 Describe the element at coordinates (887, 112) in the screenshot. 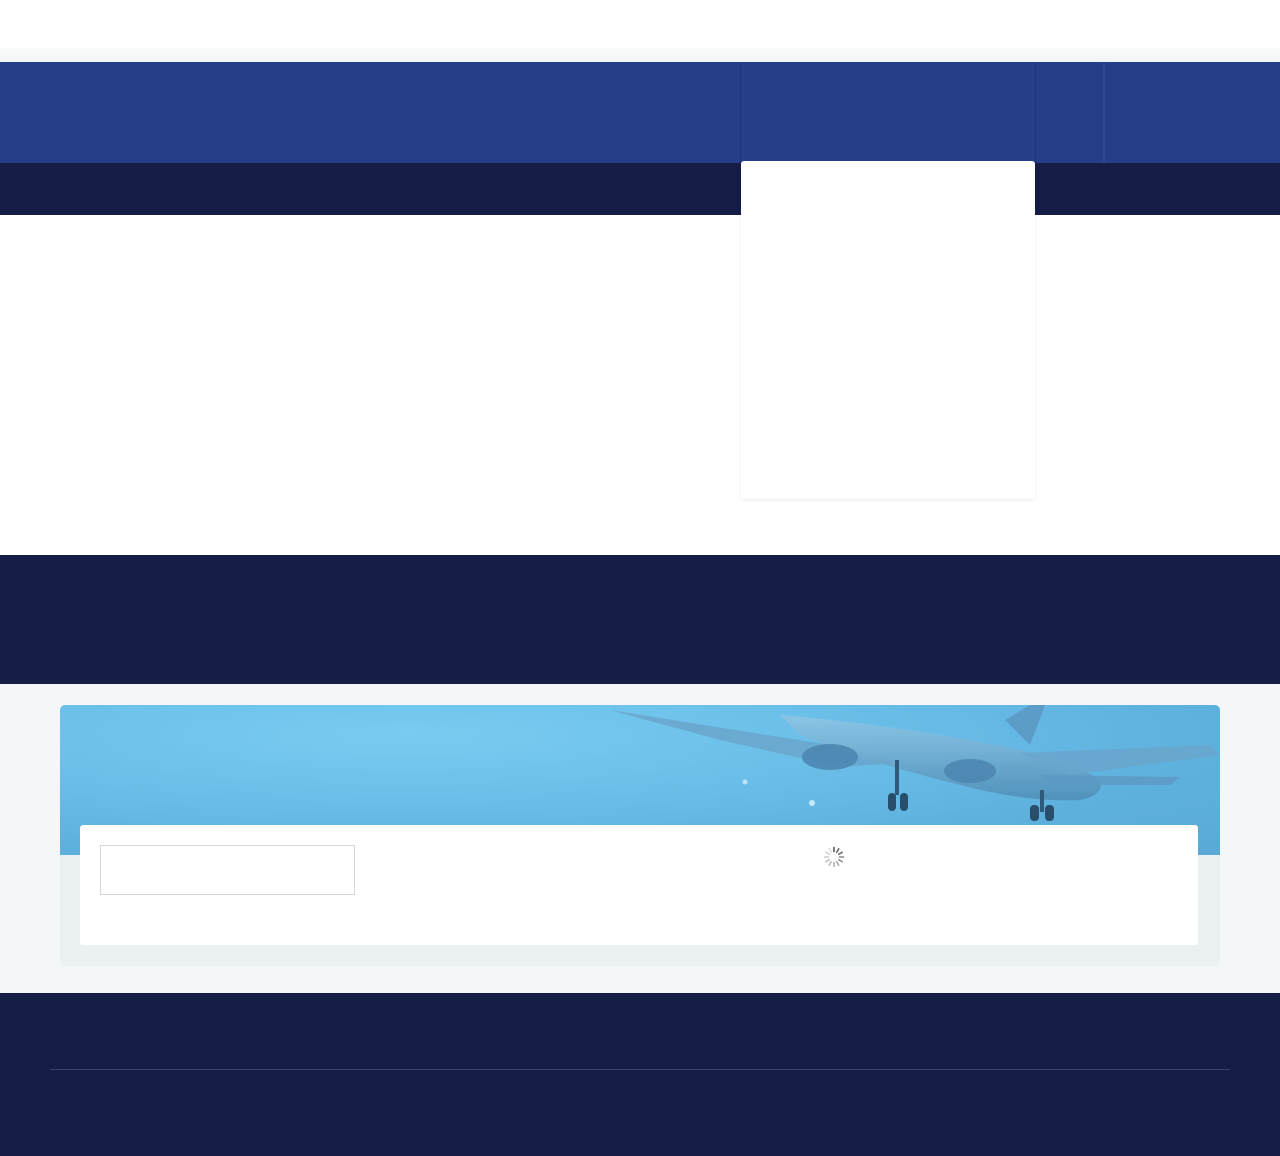

I see `nav-item-dropdown-trigger` at that location.